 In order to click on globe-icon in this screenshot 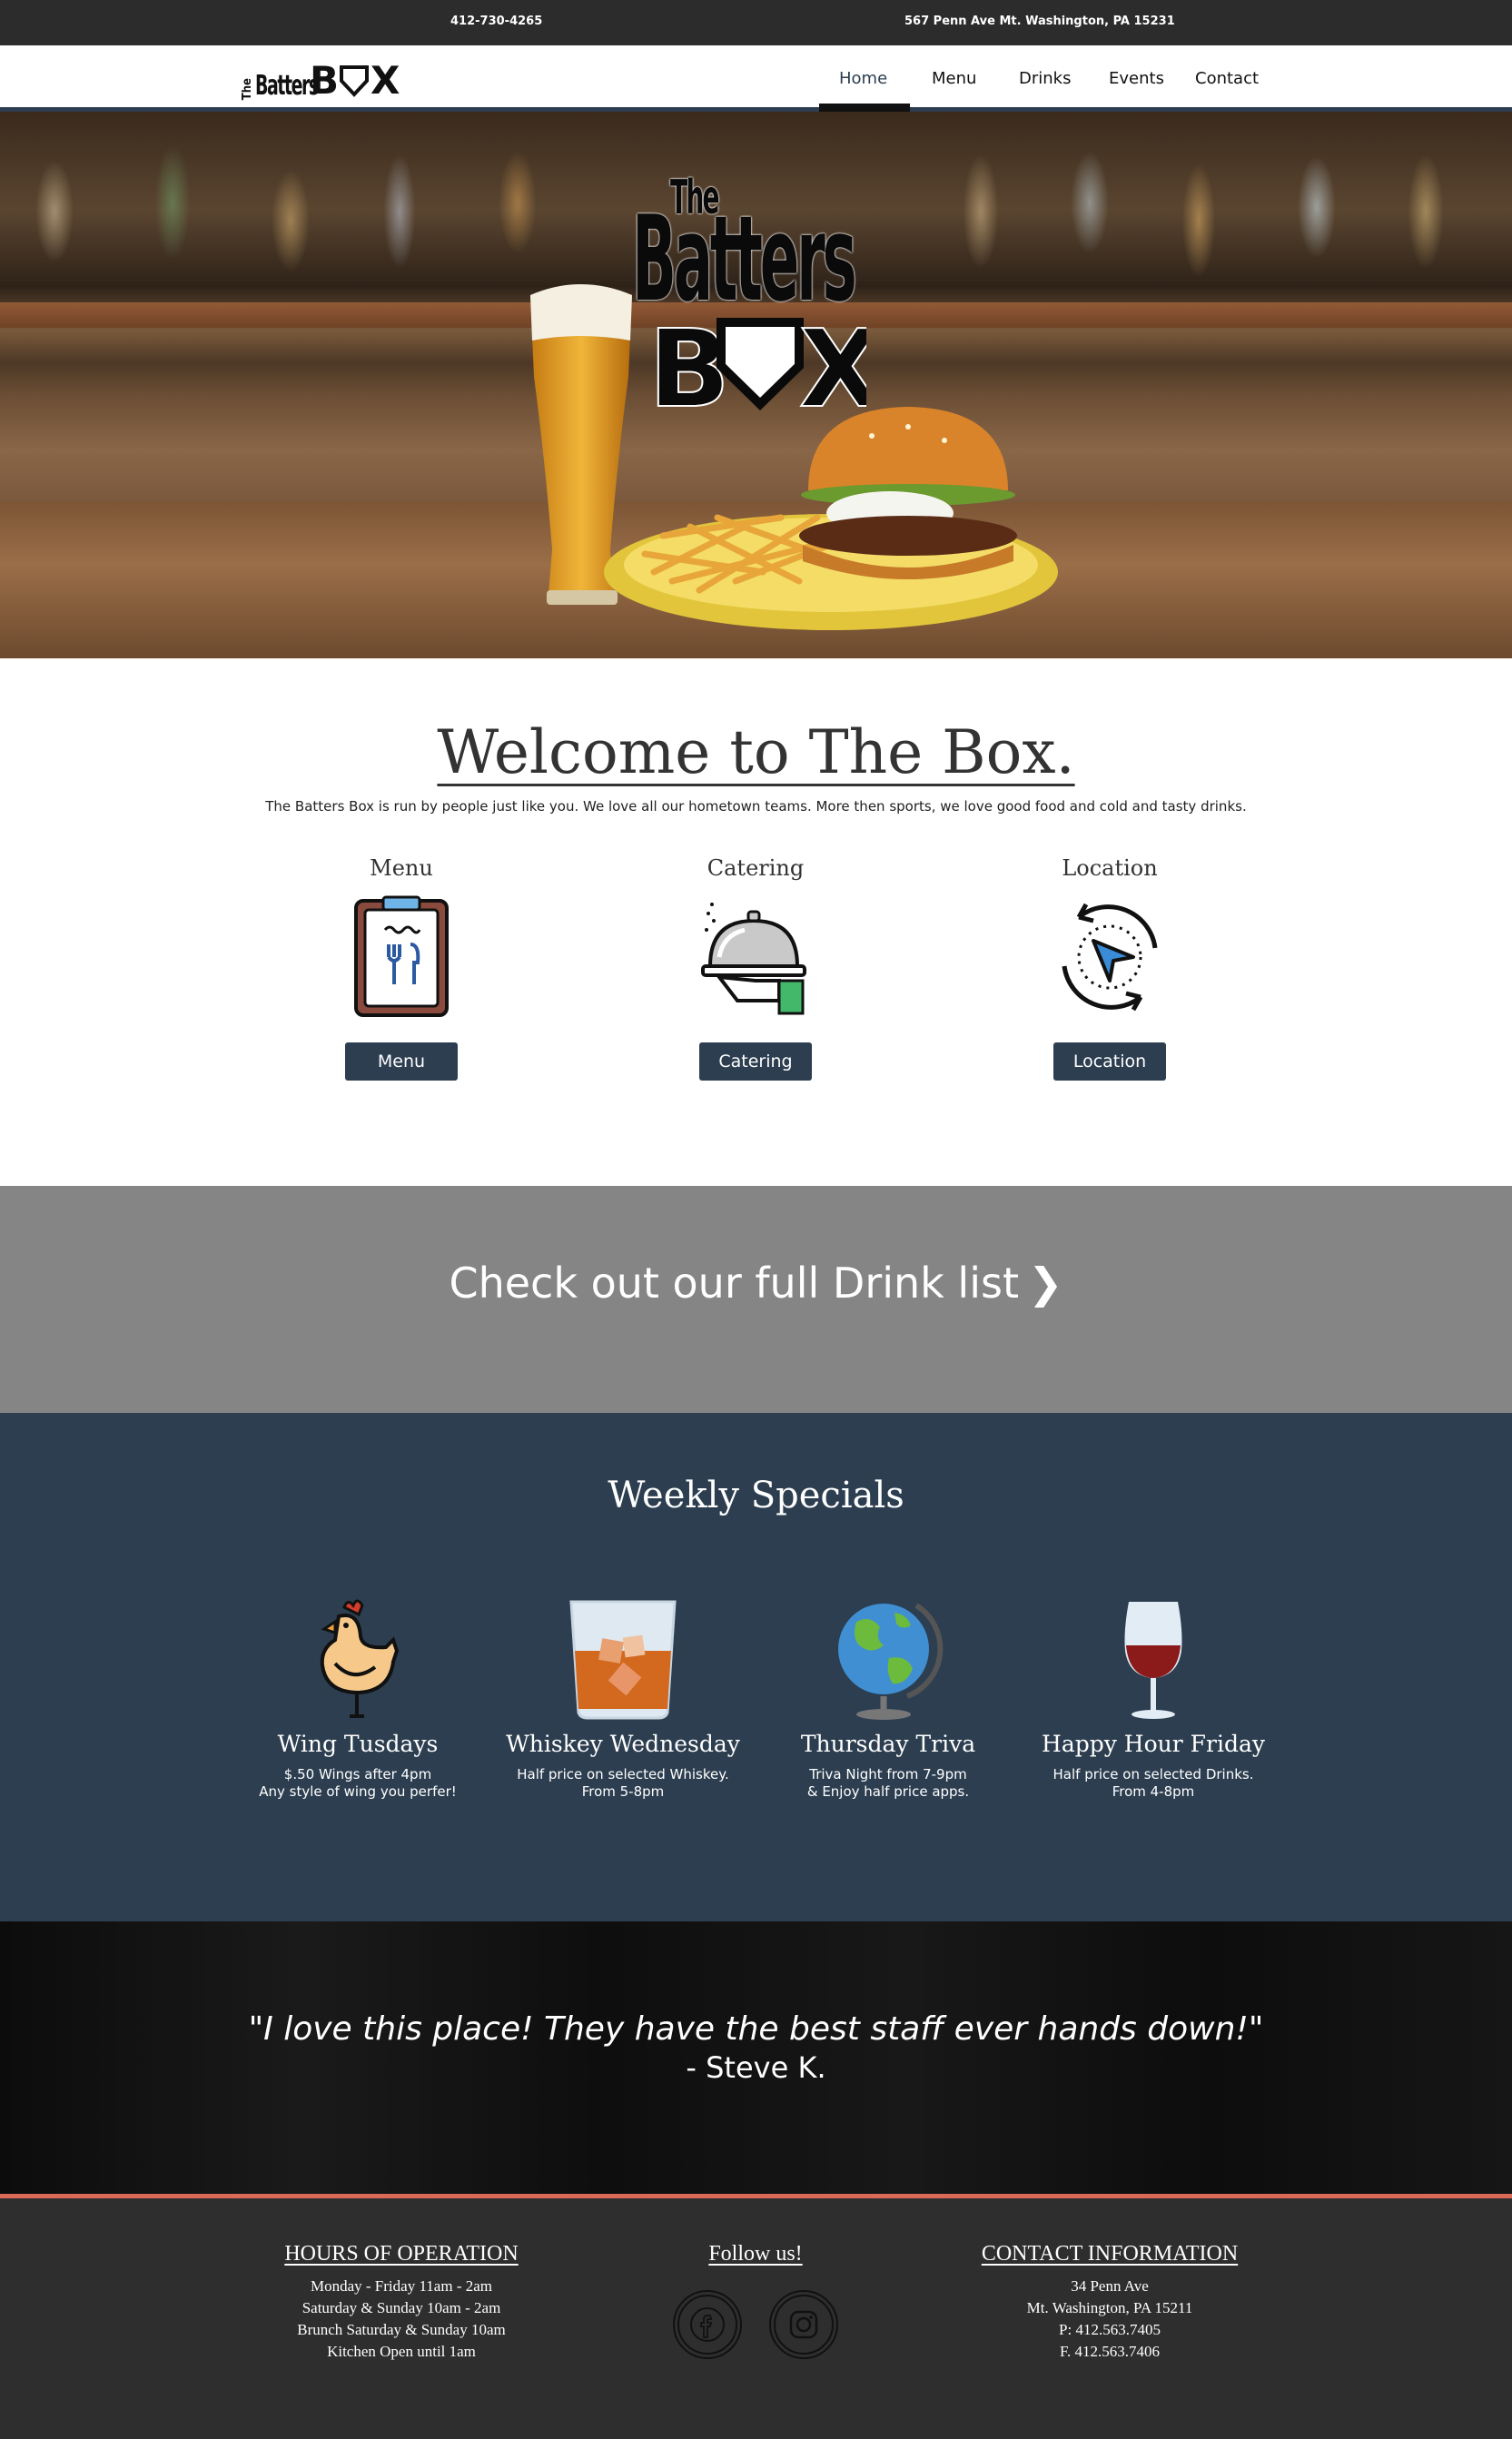, I will do `click(891, 1661)`.